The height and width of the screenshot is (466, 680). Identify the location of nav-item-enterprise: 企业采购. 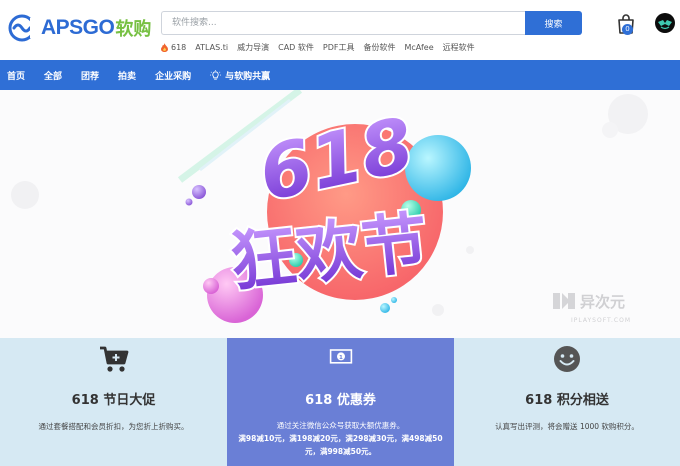
(173, 75).